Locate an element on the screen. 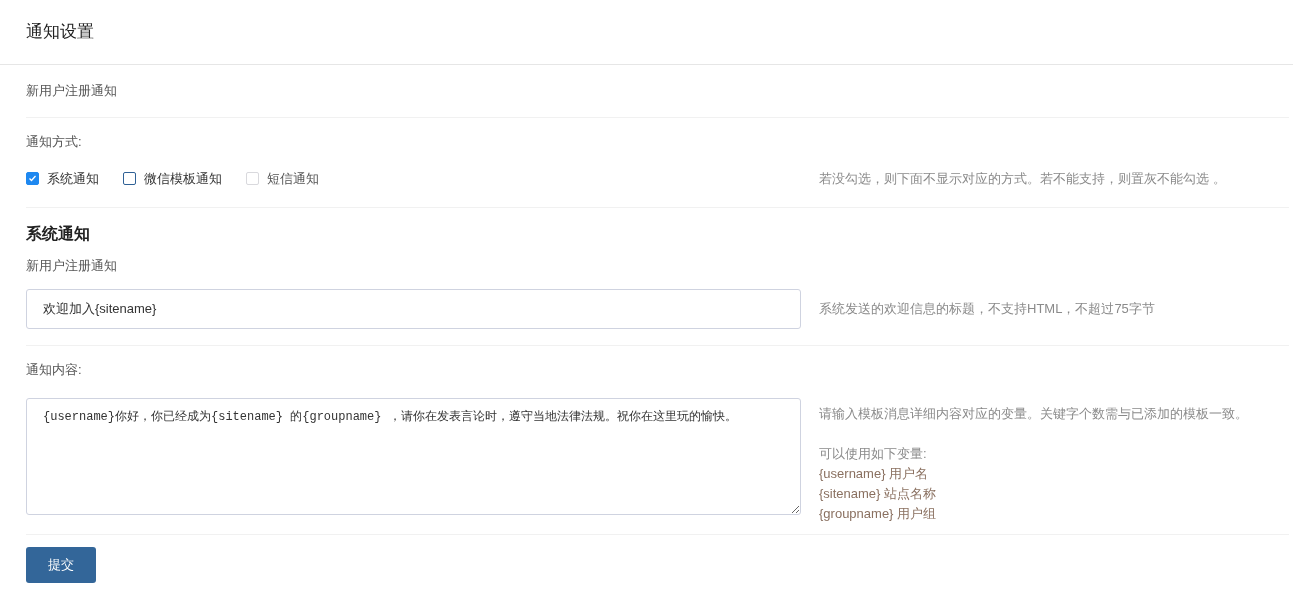 This screenshot has width=1293, height=614. variable-text: {groupname} 用户组 is located at coordinates (878, 513).